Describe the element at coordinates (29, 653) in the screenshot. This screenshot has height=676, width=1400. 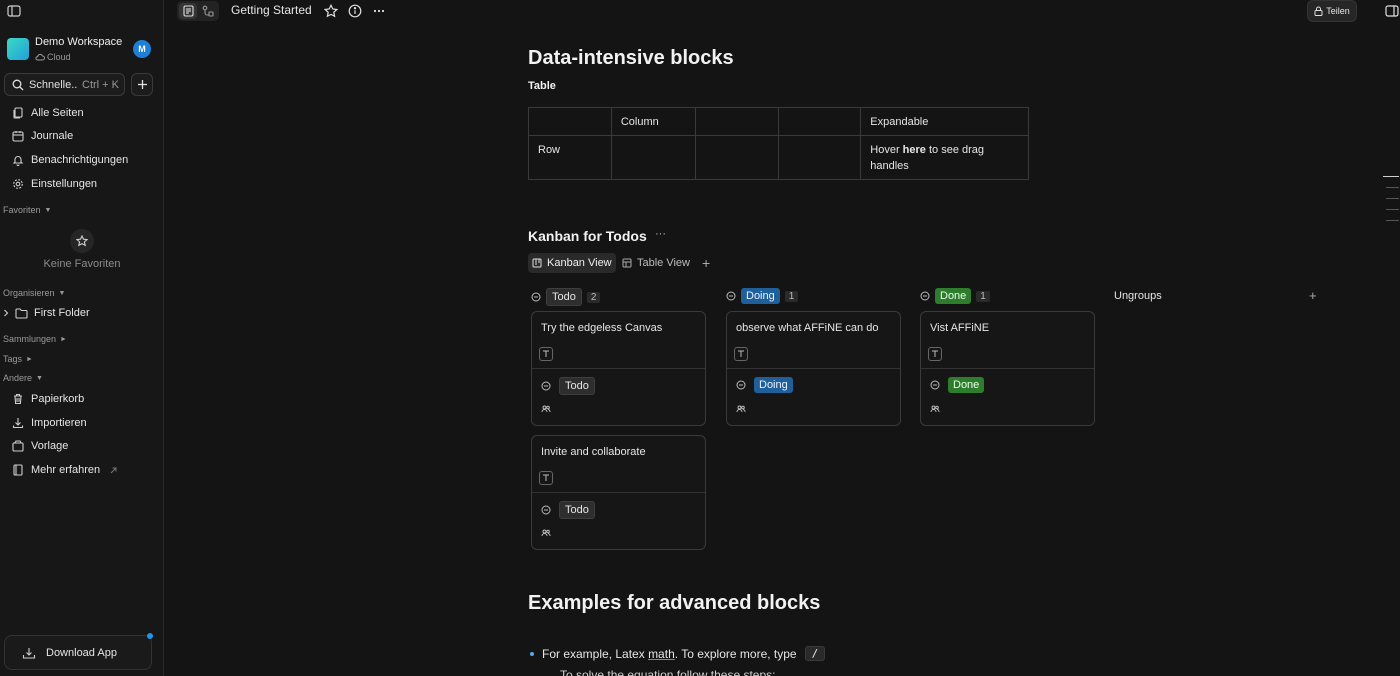
I see `download-icon` at that location.